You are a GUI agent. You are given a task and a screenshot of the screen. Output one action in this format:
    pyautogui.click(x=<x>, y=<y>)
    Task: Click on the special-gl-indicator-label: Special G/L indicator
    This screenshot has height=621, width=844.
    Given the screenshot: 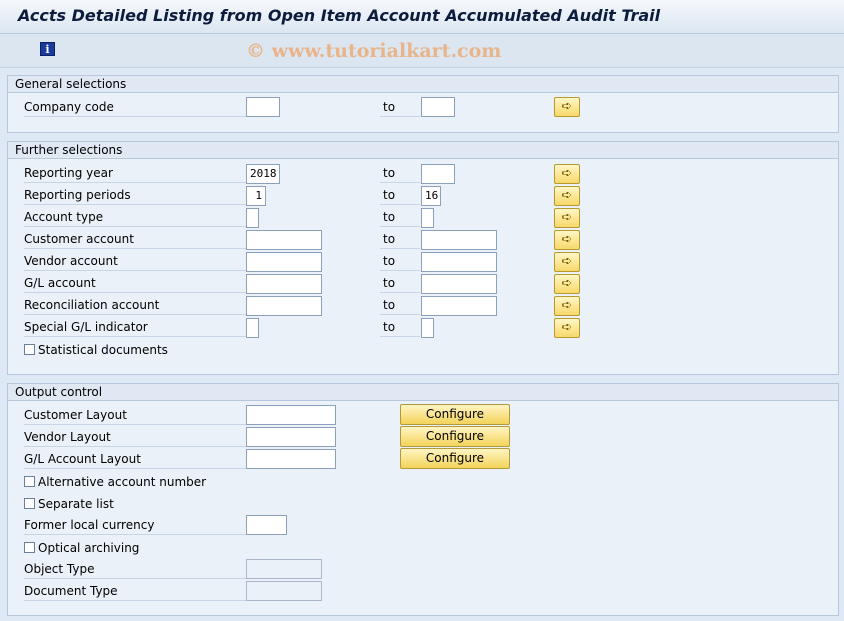 What is the action you would take?
    pyautogui.click(x=135, y=327)
    